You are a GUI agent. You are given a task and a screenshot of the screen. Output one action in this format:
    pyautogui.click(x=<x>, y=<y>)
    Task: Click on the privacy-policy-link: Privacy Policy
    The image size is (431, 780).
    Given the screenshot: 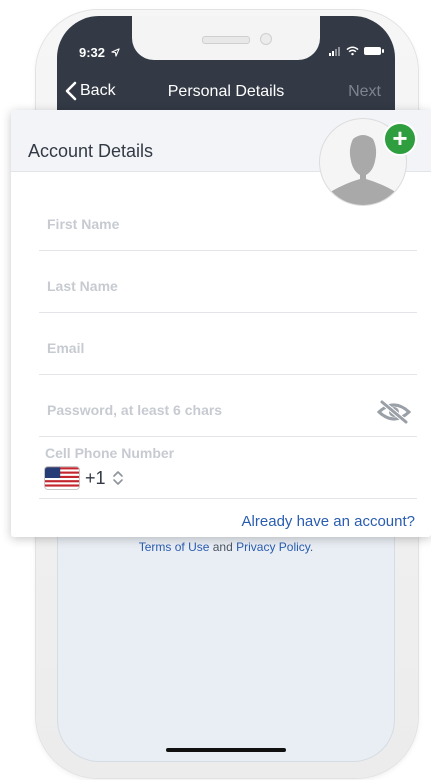 What is the action you would take?
    pyautogui.click(x=273, y=547)
    